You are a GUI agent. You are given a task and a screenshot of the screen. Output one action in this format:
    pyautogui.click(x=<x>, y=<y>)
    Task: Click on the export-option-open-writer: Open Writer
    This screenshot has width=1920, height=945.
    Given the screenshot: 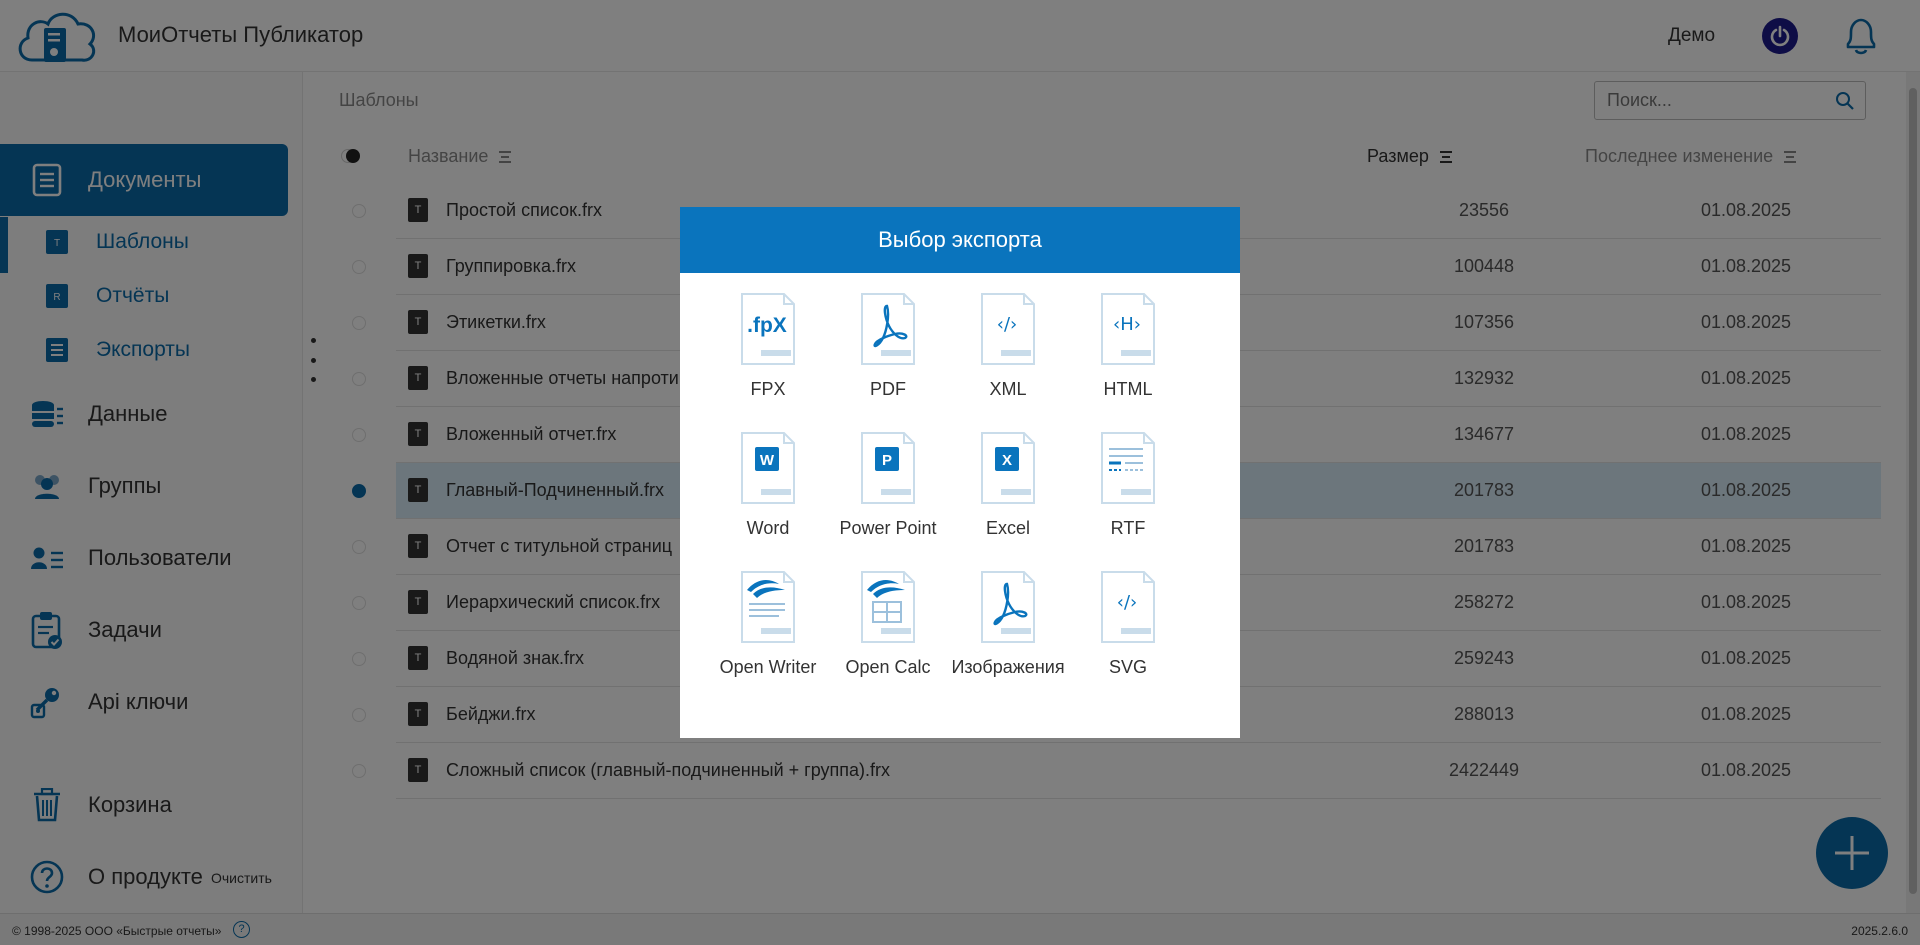 What is the action you would take?
    pyautogui.click(x=761, y=630)
    